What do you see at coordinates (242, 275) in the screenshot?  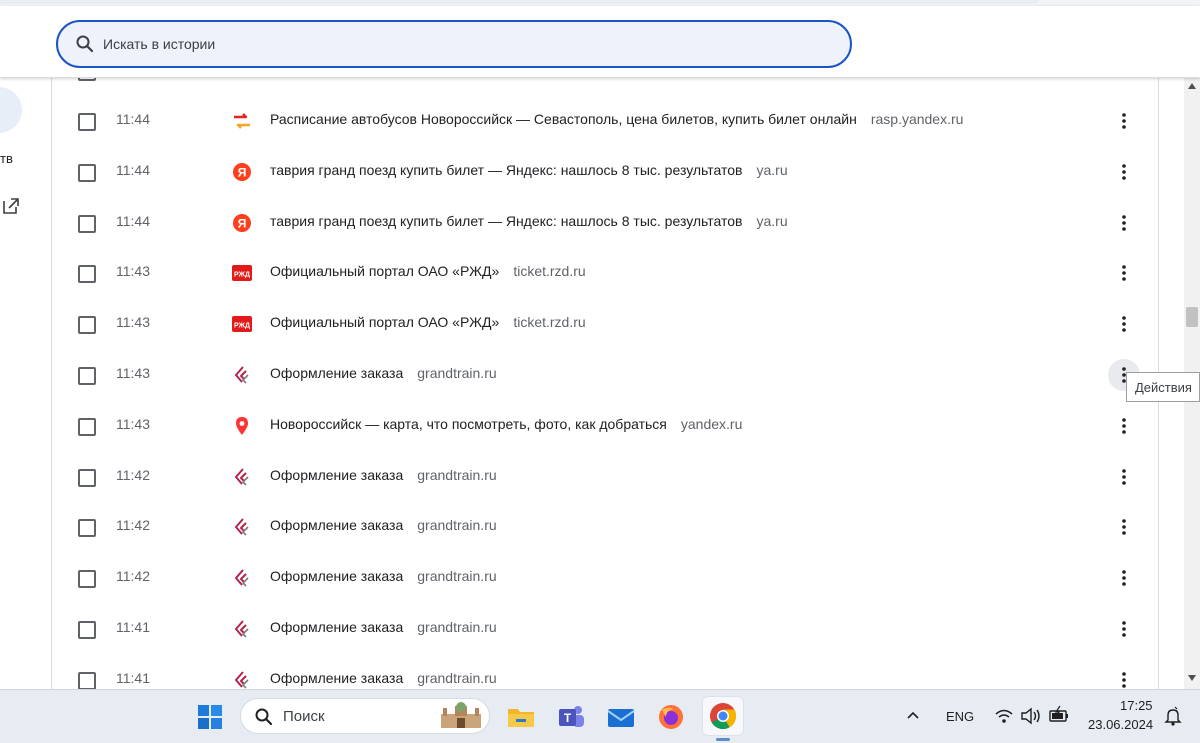 I see `svg-text: РЖД` at bounding box center [242, 275].